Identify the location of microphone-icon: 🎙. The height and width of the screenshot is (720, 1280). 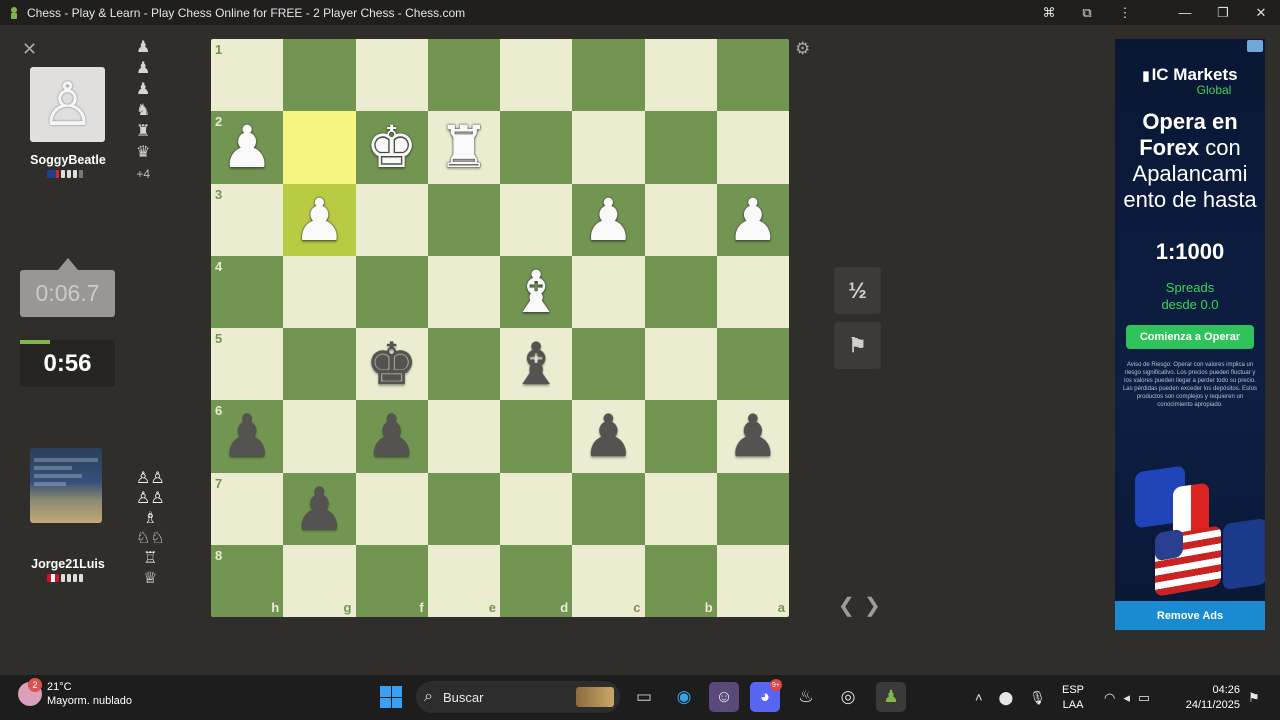
(1037, 698).